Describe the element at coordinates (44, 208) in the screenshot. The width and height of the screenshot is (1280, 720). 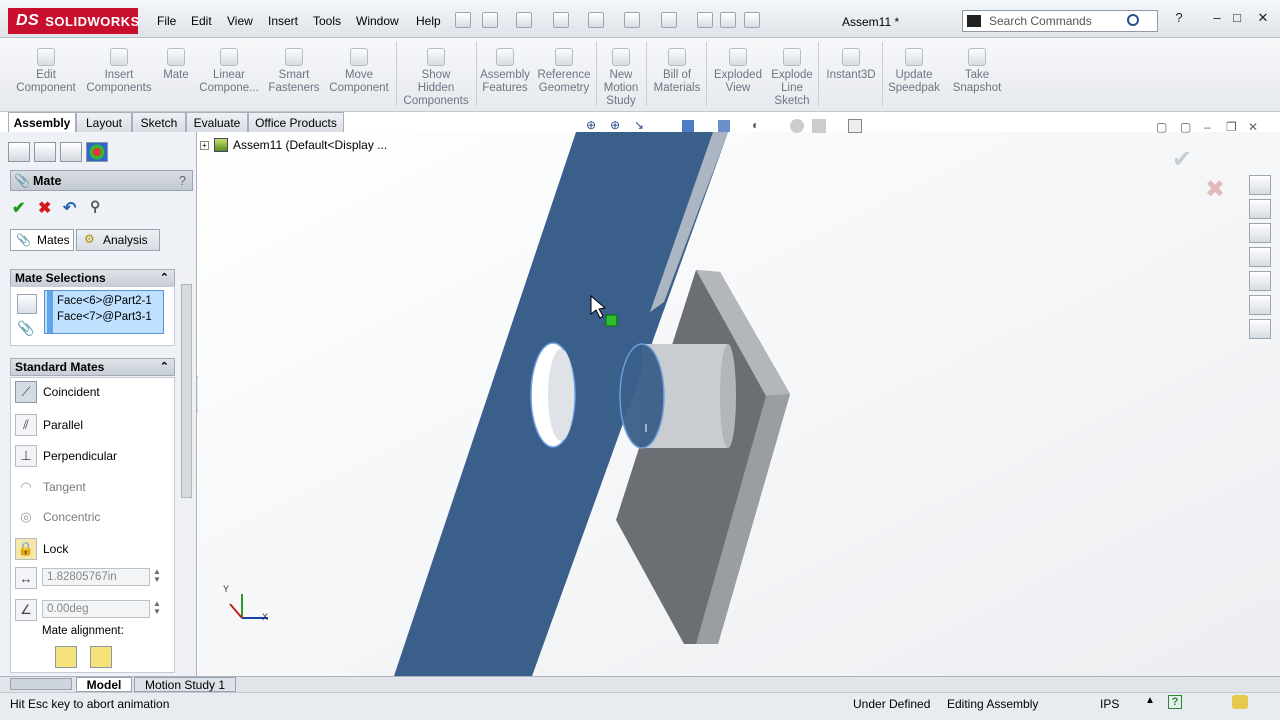
I see `cancel-x-icon: ✖` at that location.